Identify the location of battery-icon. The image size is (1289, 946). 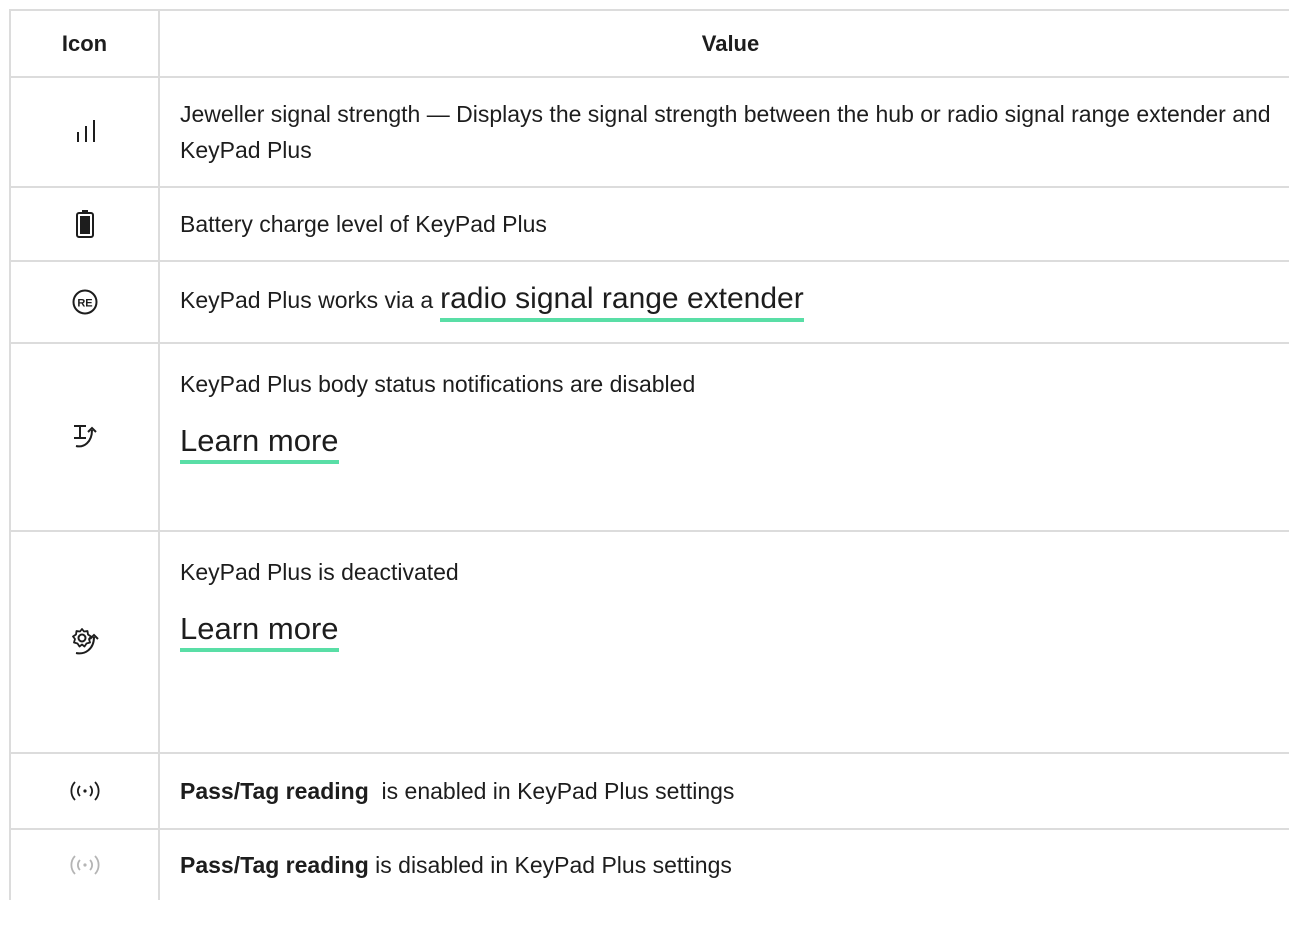
(84, 224).